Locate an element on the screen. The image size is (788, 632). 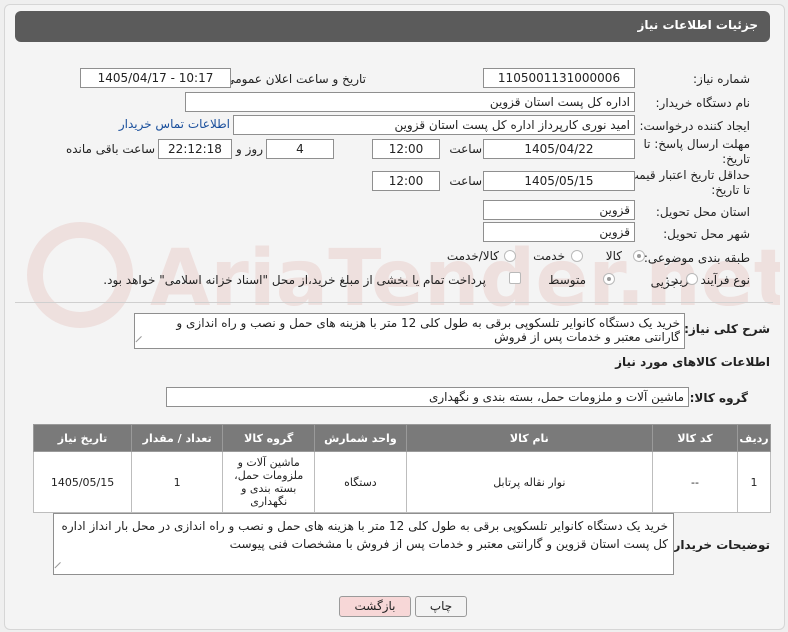
column-header: تعداد / مقدار is located at coordinates (177, 438).